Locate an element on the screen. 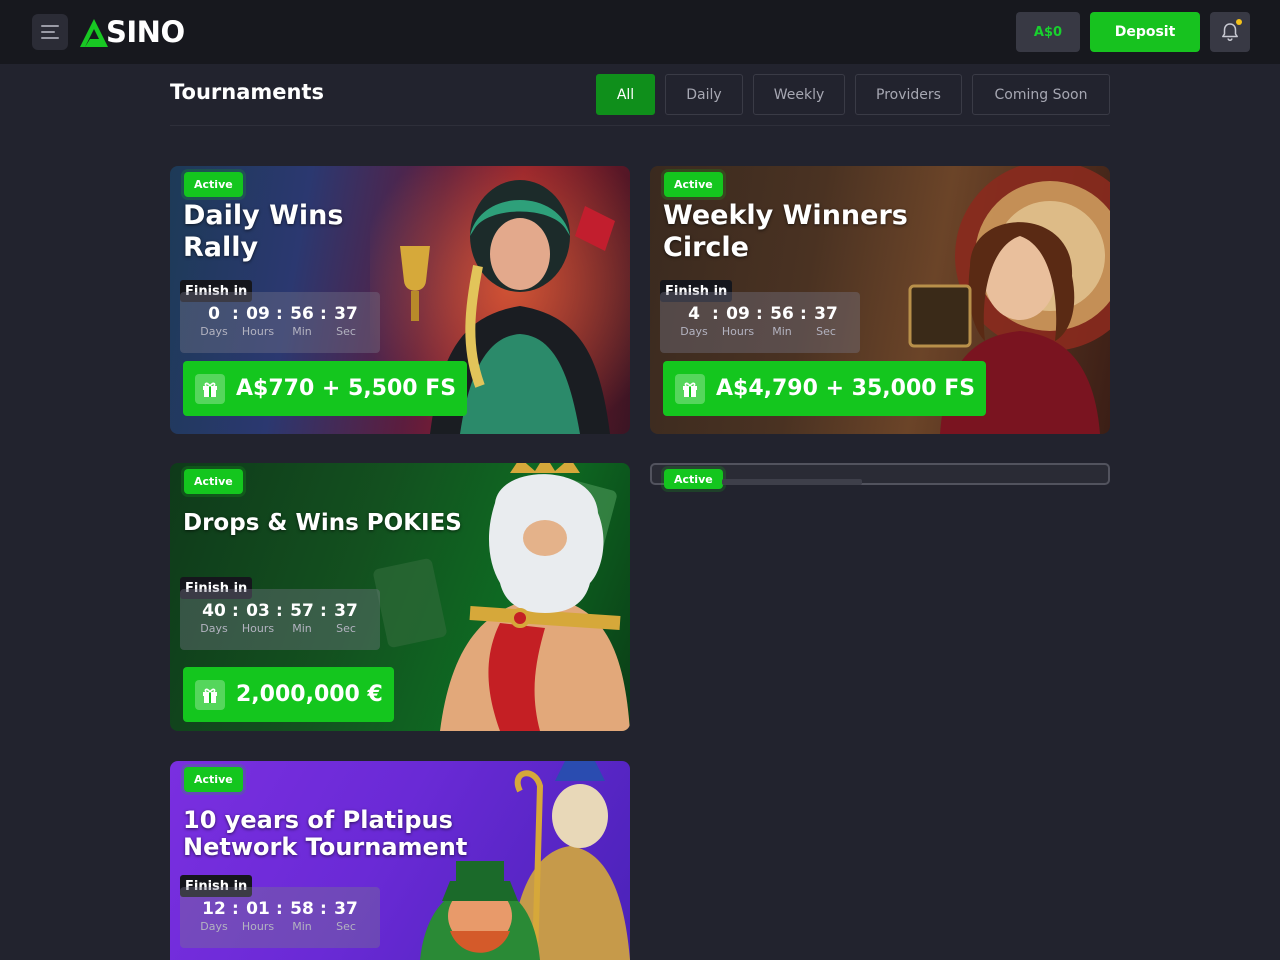 The width and height of the screenshot is (1280, 960). prize-pool: A$770 + 5,500 FS is located at coordinates (325, 388).